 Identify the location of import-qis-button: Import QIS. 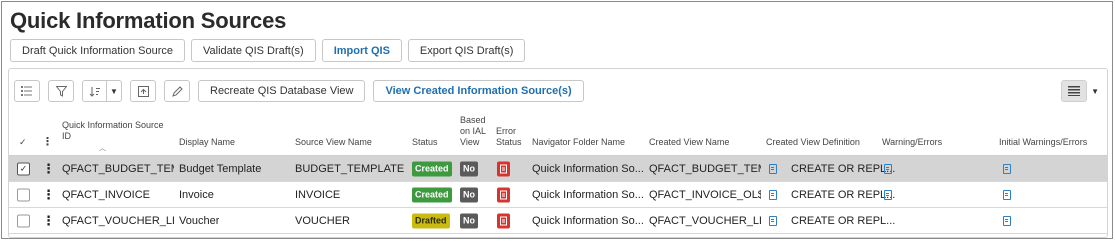
(361, 50).